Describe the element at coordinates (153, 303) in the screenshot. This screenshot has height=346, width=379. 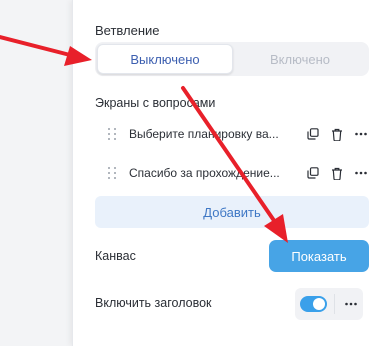
I see `header-toggle-label: Включить заголовок` at that location.